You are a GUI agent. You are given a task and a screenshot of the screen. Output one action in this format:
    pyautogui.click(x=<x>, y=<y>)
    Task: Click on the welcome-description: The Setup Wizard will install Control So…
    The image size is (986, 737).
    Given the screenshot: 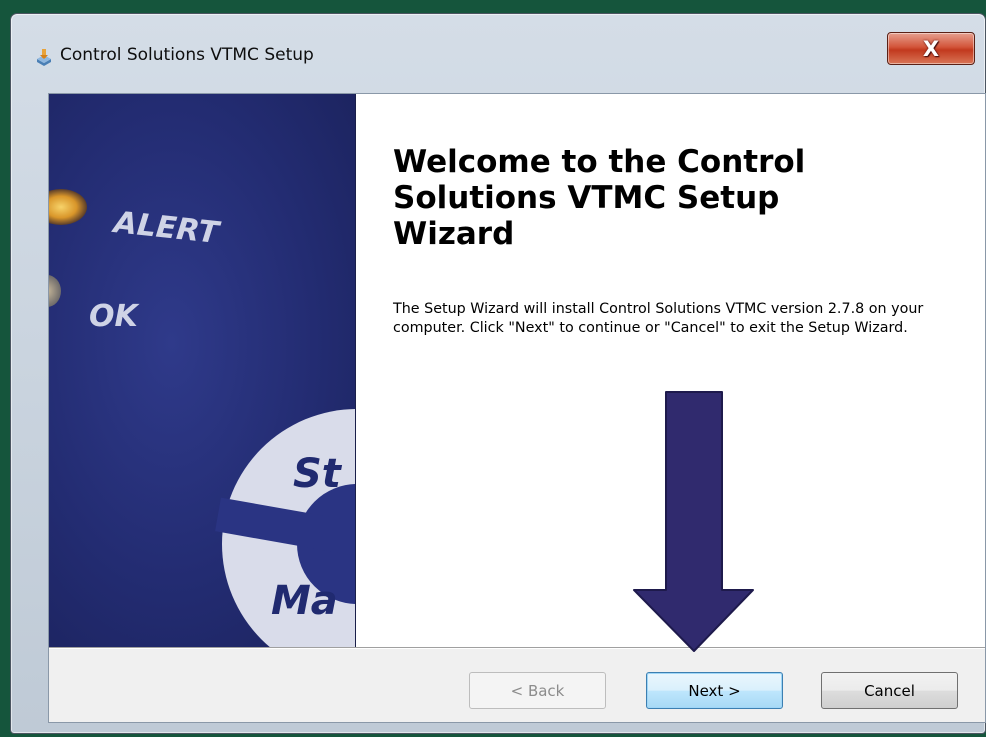 What is the action you would take?
    pyautogui.click(x=658, y=318)
    